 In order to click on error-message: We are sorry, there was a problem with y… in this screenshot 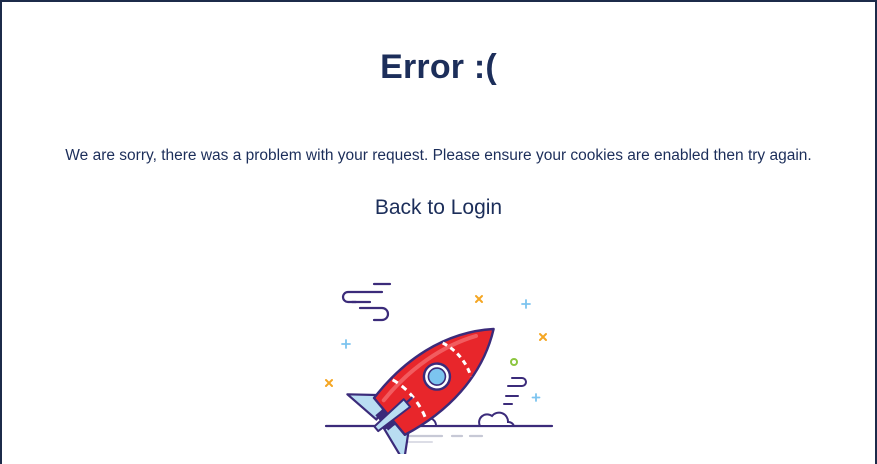, I will do `click(438, 155)`.